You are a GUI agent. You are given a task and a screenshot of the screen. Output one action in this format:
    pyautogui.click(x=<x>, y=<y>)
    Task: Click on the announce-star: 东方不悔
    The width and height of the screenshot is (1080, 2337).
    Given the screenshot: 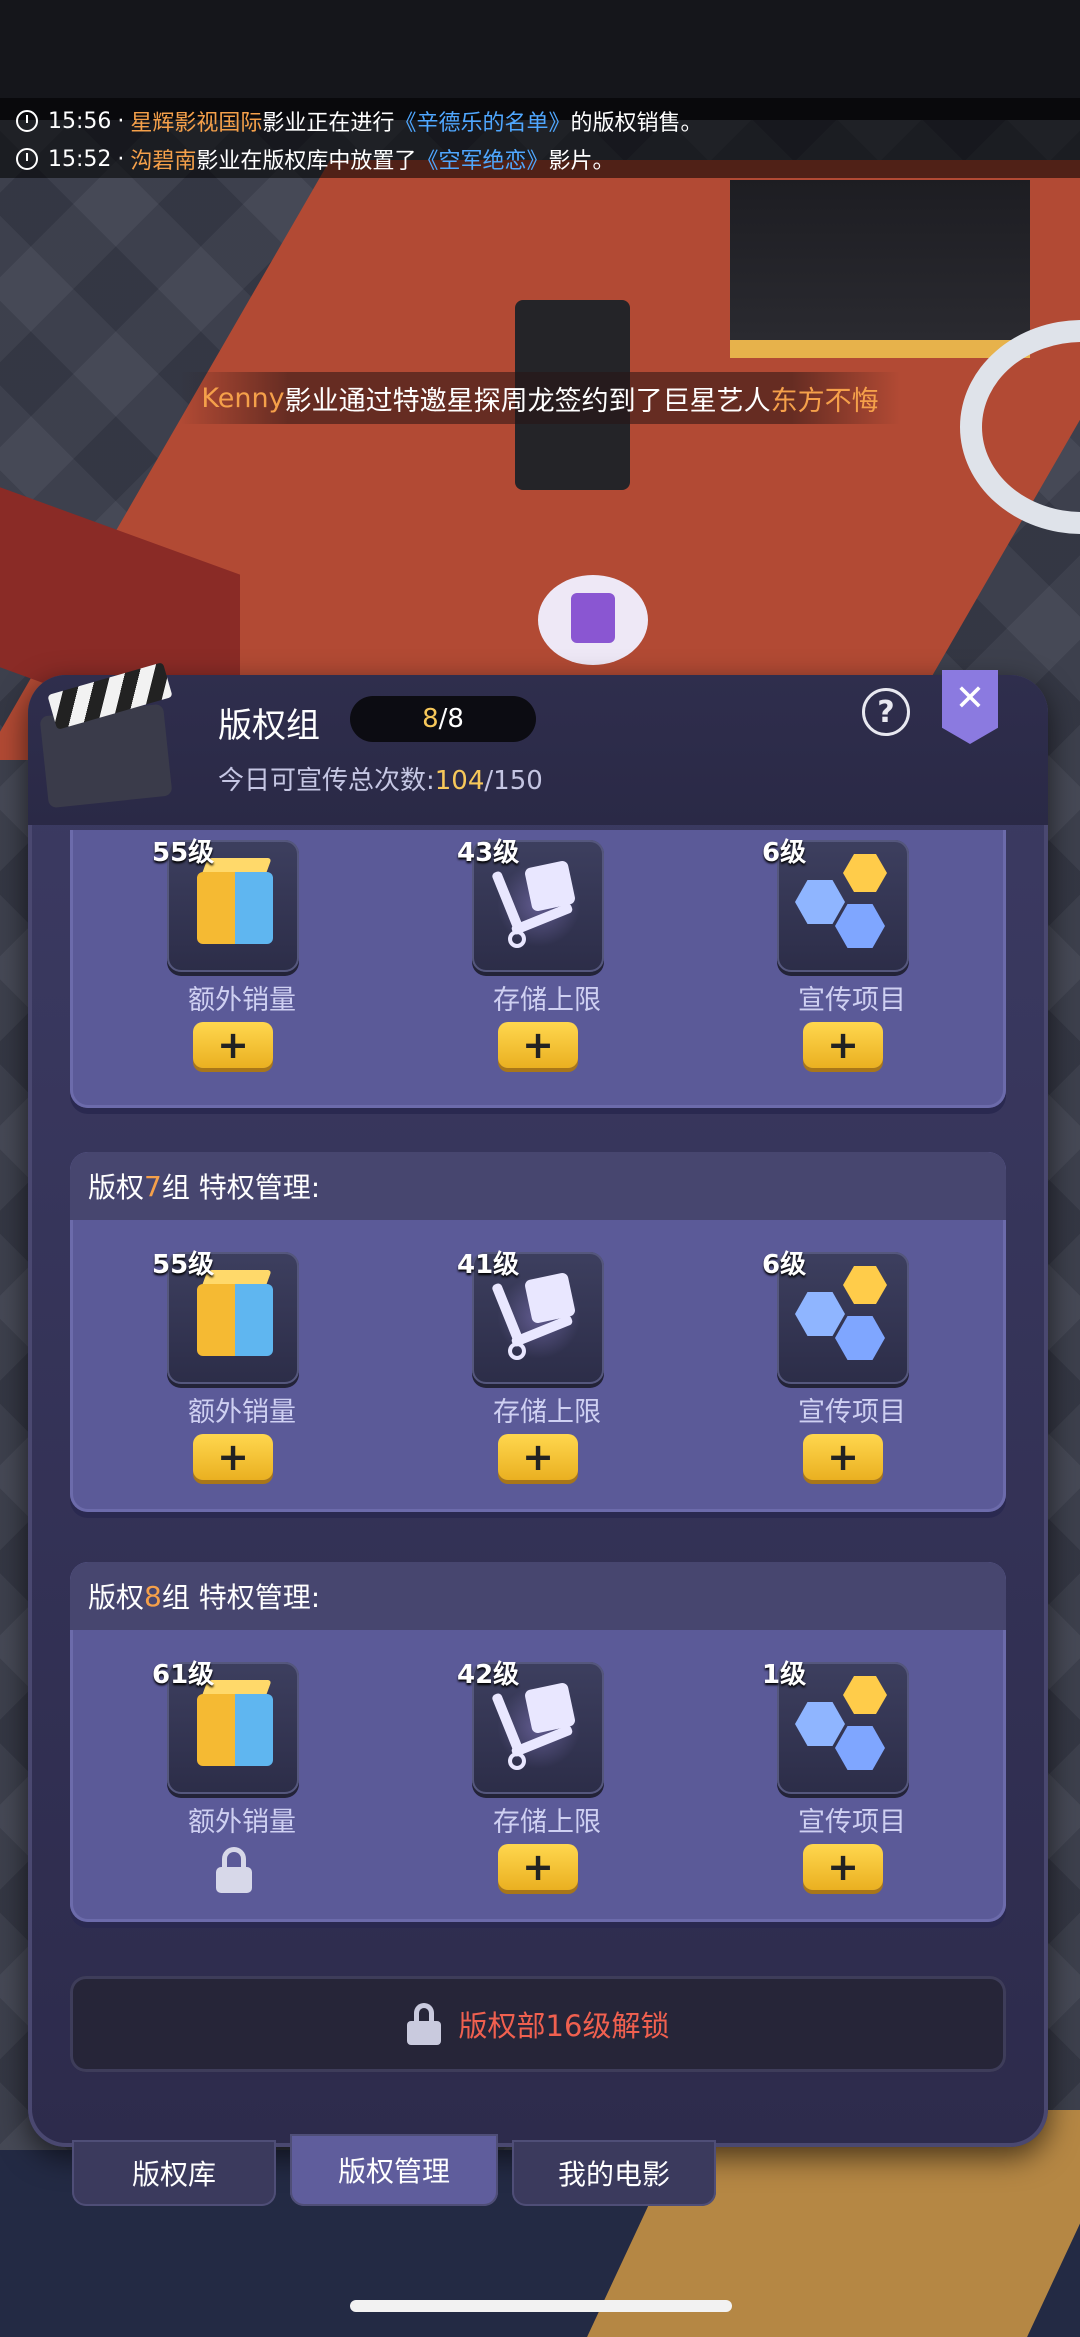 What is the action you would take?
    pyautogui.click(x=824, y=401)
    